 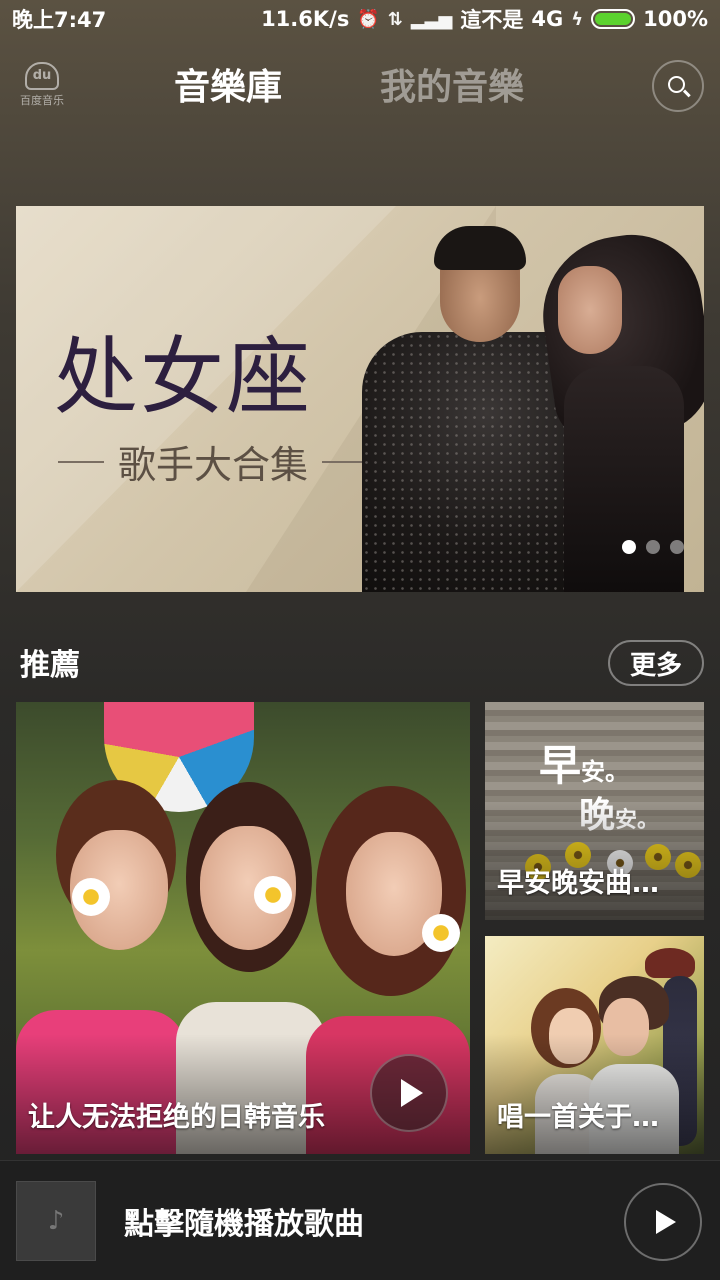 I want to click on battery-percent: 100%, so click(x=675, y=19).